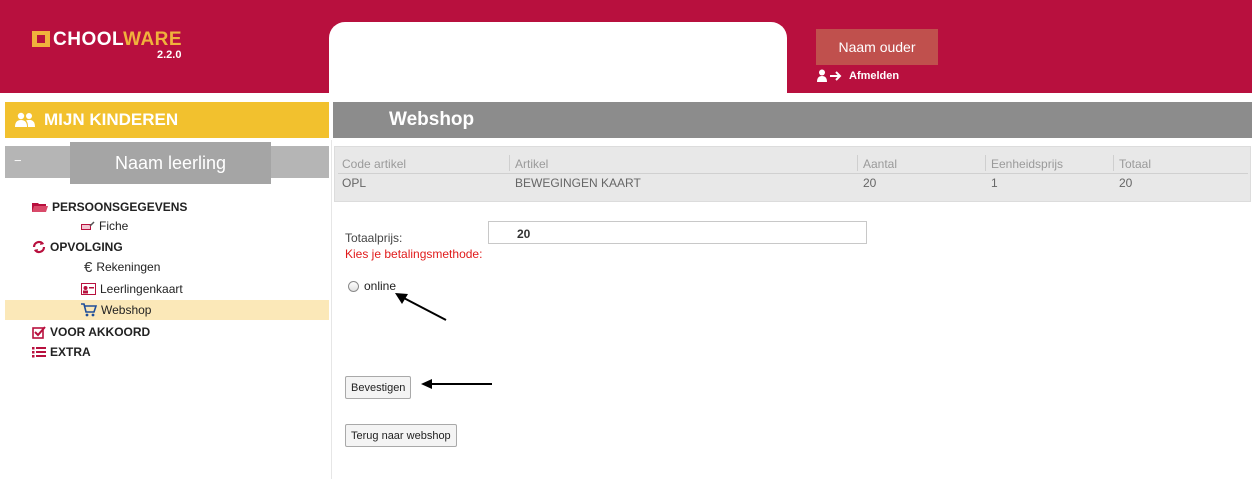  Describe the element at coordinates (401, 435) in the screenshot. I see `back-to-webshop-button: Terug naar webshop` at that location.